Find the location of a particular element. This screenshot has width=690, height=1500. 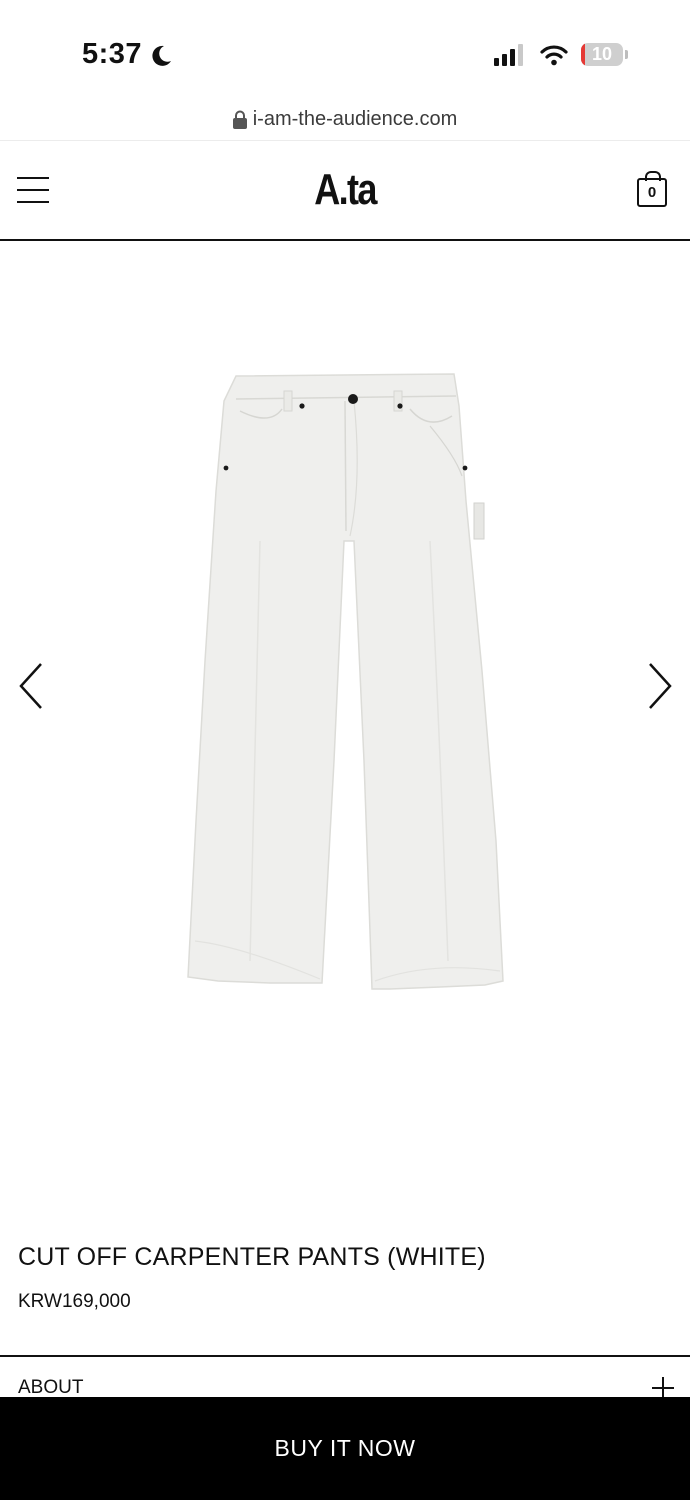

previous-image-arrow-icon is located at coordinates (31, 686).